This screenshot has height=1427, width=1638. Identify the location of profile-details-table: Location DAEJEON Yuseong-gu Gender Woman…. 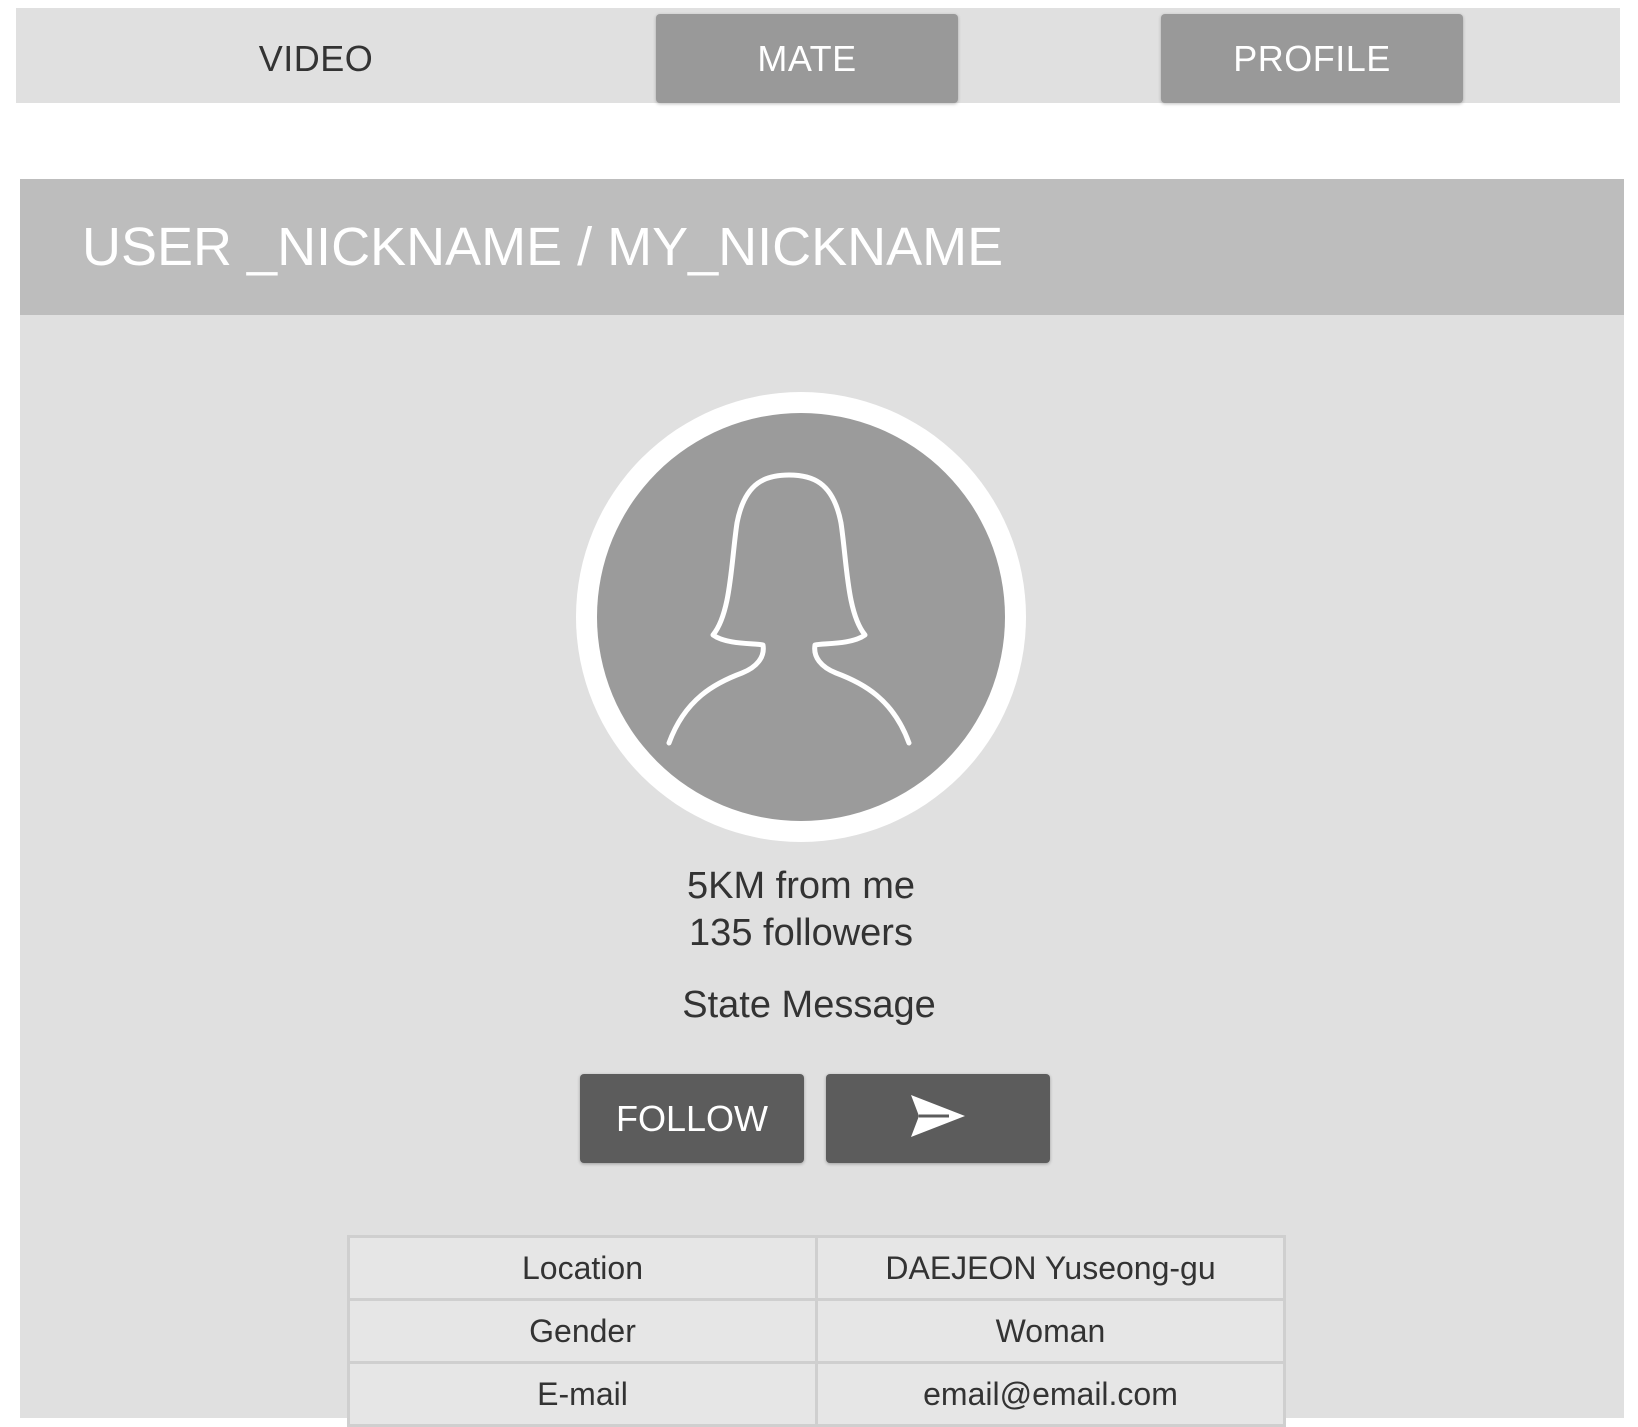
(816, 1331).